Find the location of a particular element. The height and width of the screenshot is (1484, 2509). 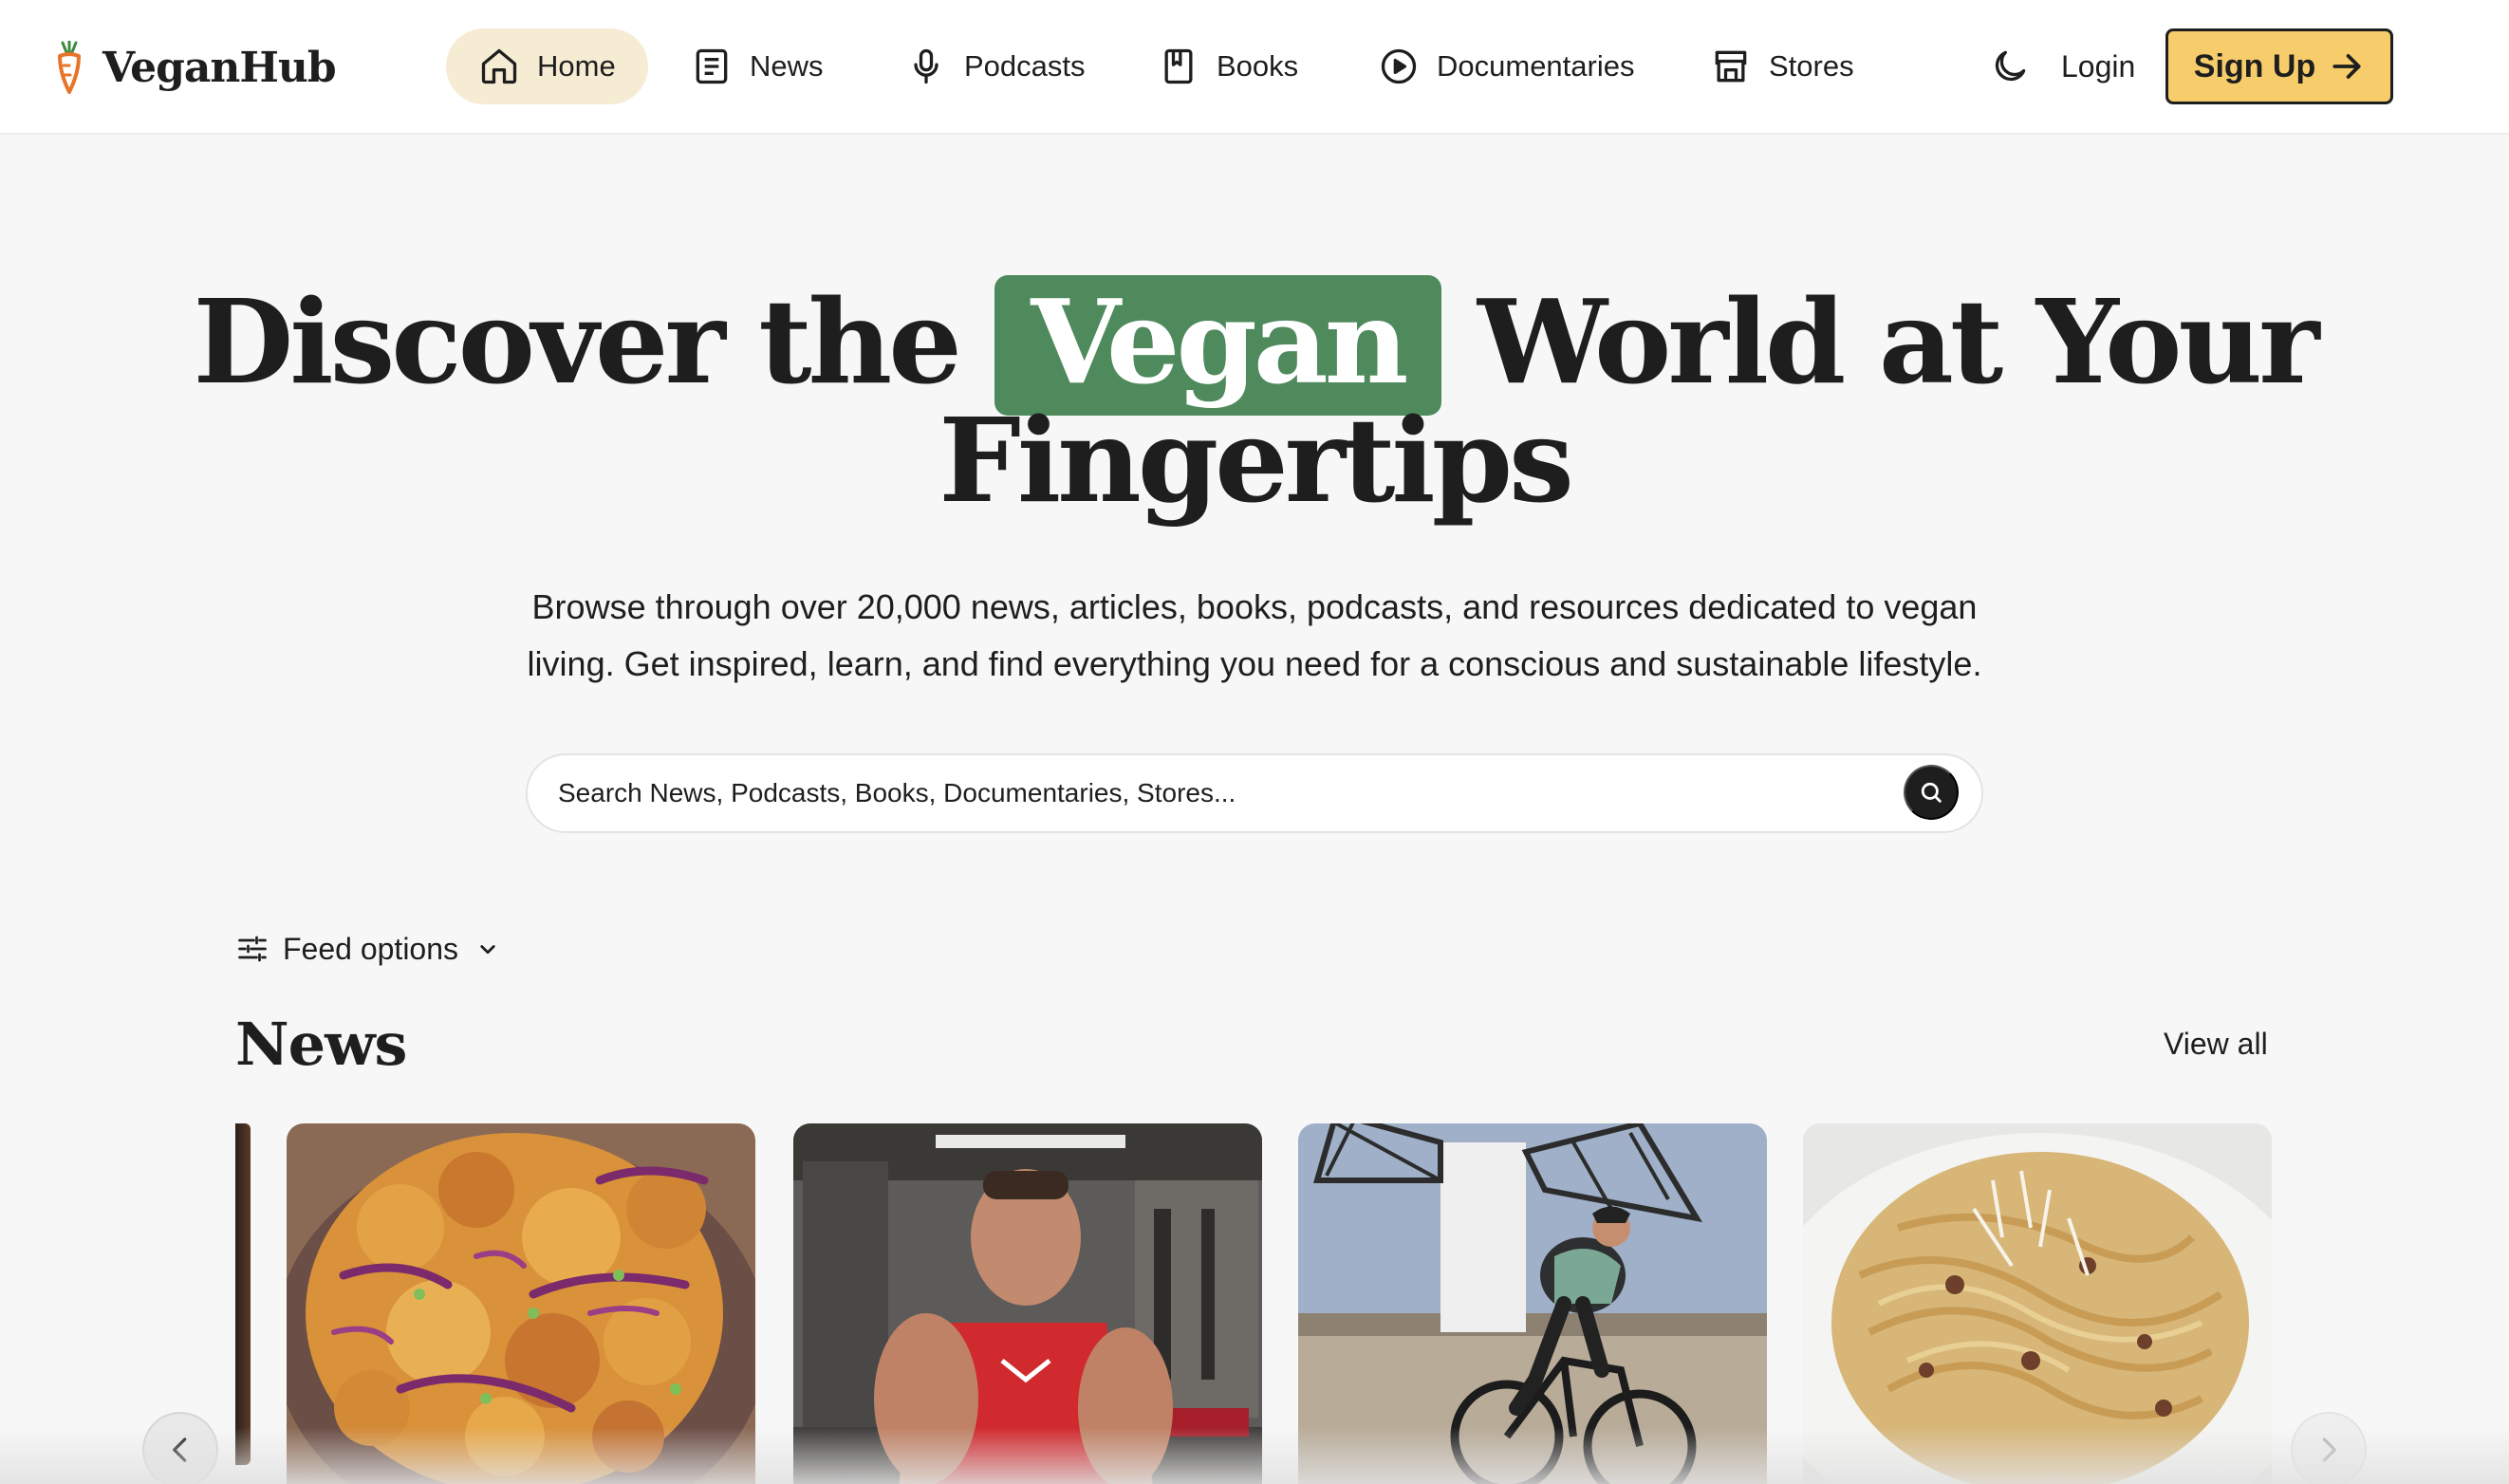

section-title-news: News is located at coordinates (321, 1044).